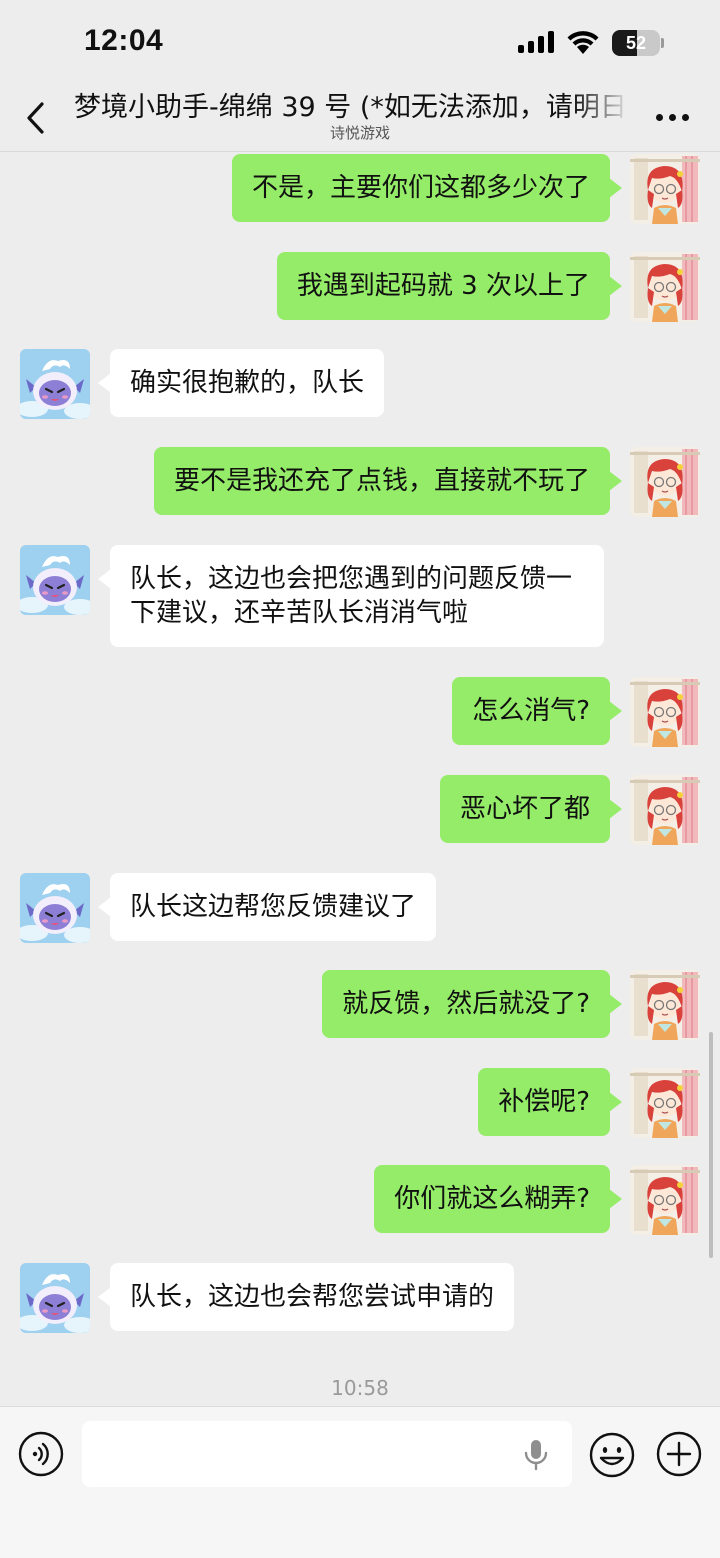 This screenshot has width=720, height=1558. Describe the element at coordinates (241, 383) in the screenshot. I see `message-bubble-received: 确实很抱歉的，队长` at that location.